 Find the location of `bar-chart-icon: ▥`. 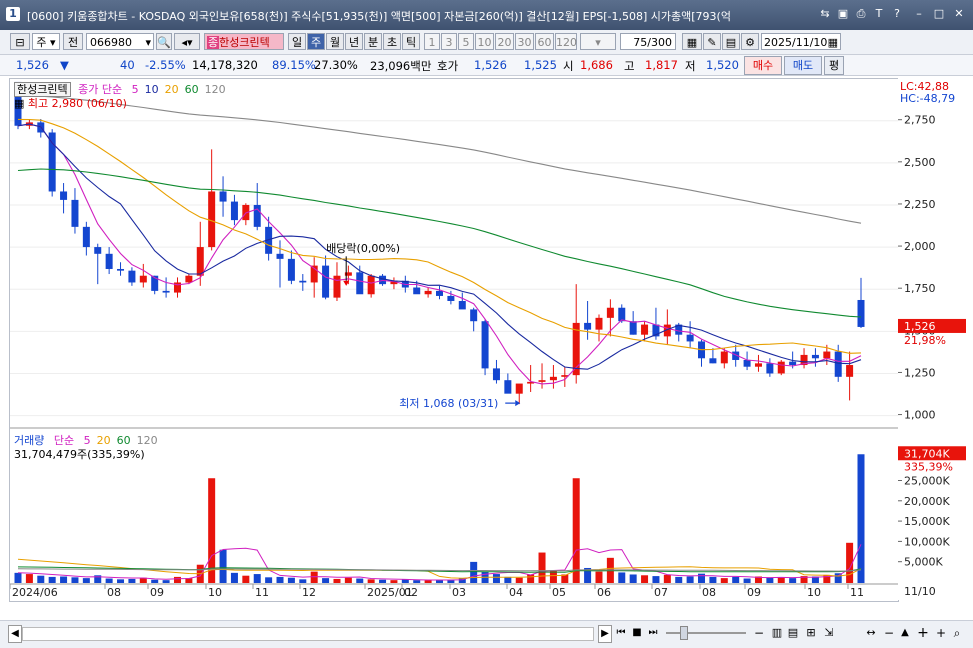

bar-chart-icon: ▥ is located at coordinates (777, 633).